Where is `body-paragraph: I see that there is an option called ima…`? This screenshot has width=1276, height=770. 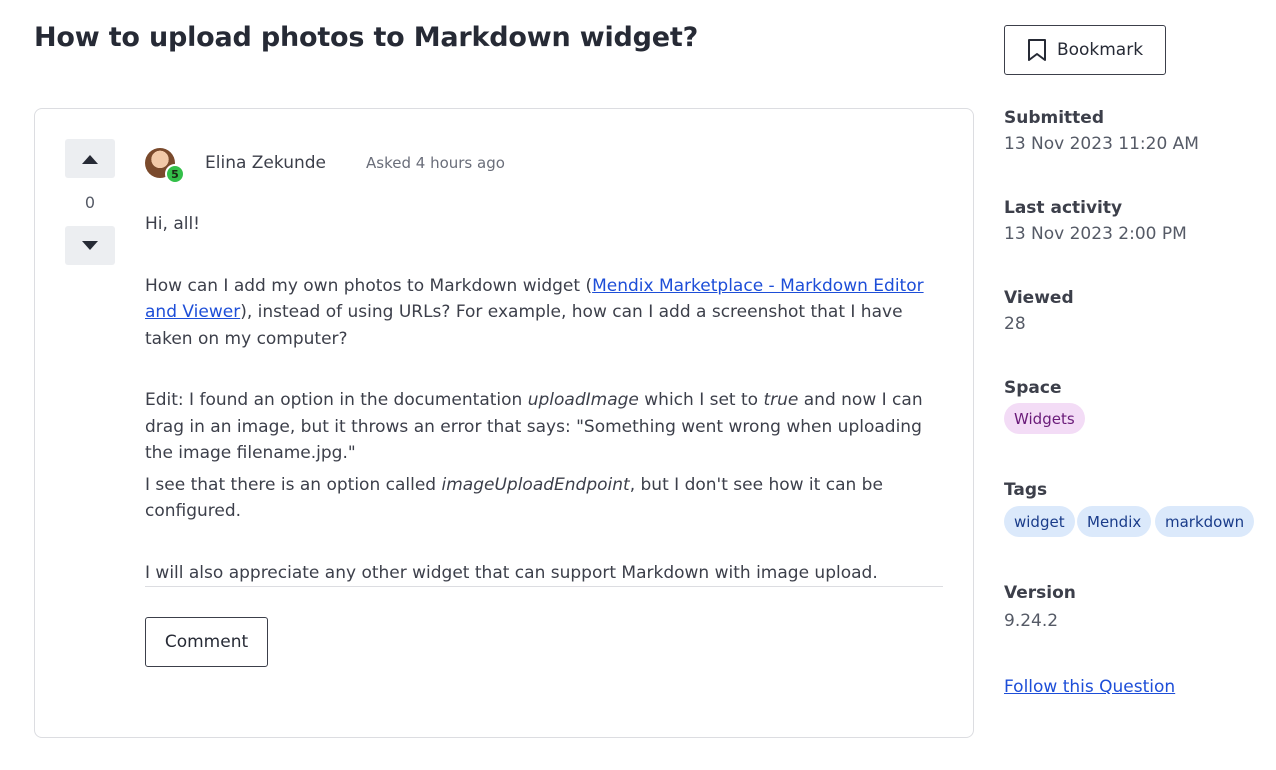
body-paragraph: I see that there is an option called ima… is located at coordinates (514, 498).